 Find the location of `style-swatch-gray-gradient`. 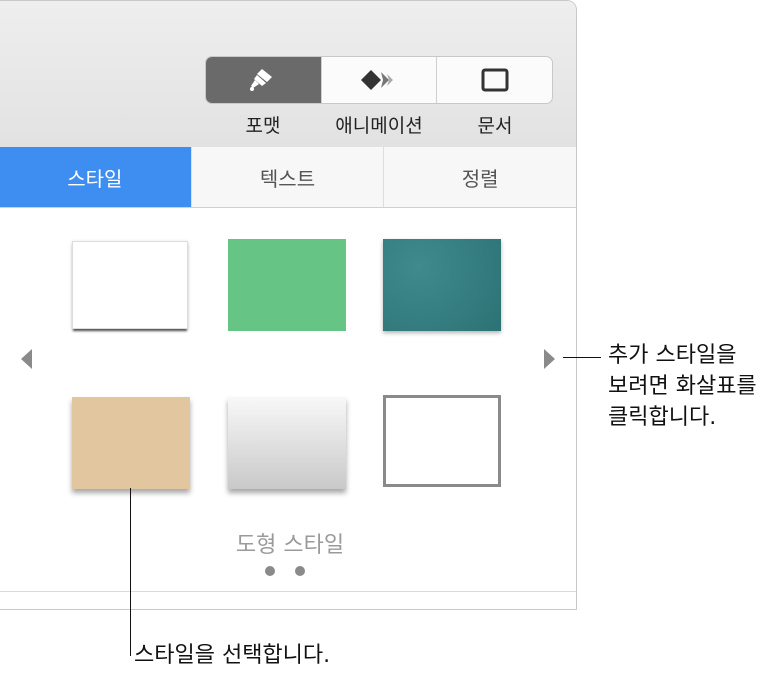

style-swatch-gray-gradient is located at coordinates (287, 443).